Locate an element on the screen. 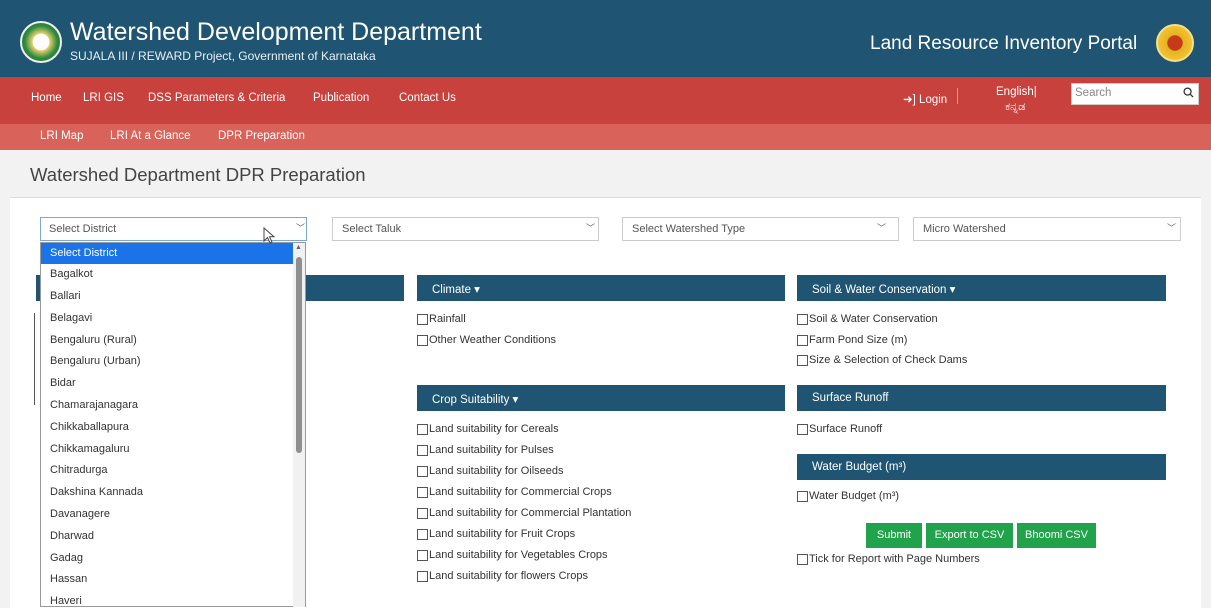 This screenshot has height=608, width=1211. vegetables-crops-checkbox: Land suitability for Vegetables Crops is located at coordinates (512, 555).